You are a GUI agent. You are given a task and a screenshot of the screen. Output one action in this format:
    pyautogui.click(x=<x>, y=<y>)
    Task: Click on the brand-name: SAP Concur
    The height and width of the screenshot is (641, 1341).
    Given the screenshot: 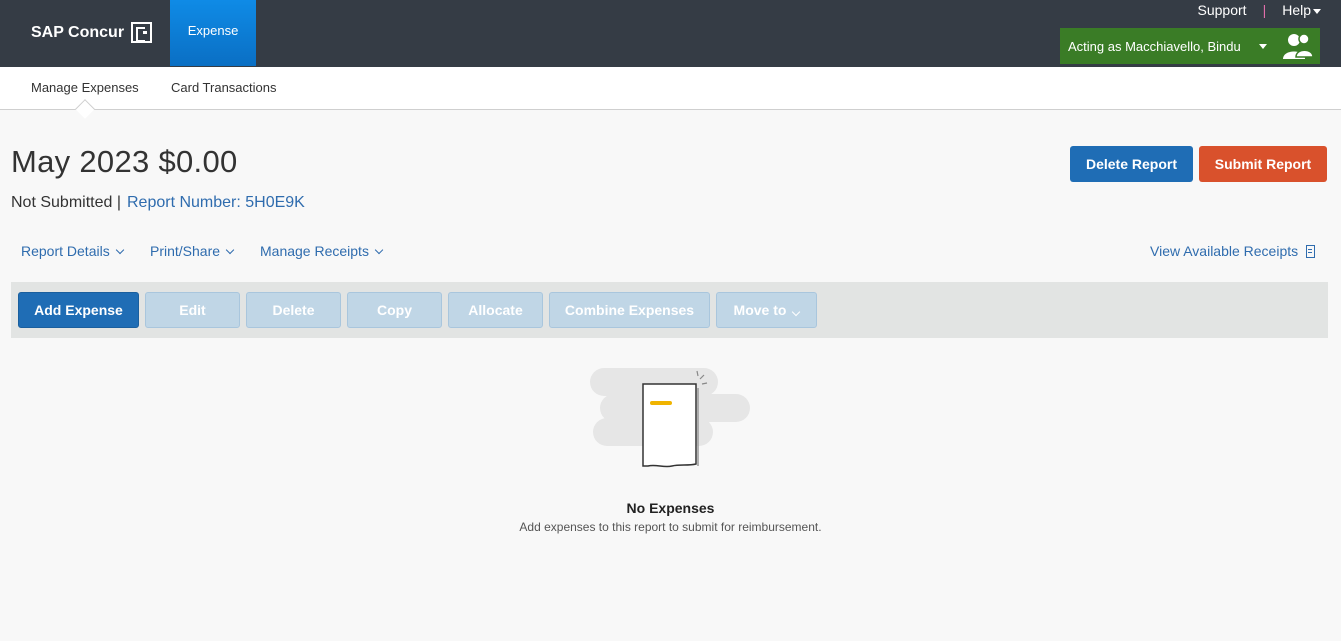 What is the action you would take?
    pyautogui.click(x=78, y=32)
    